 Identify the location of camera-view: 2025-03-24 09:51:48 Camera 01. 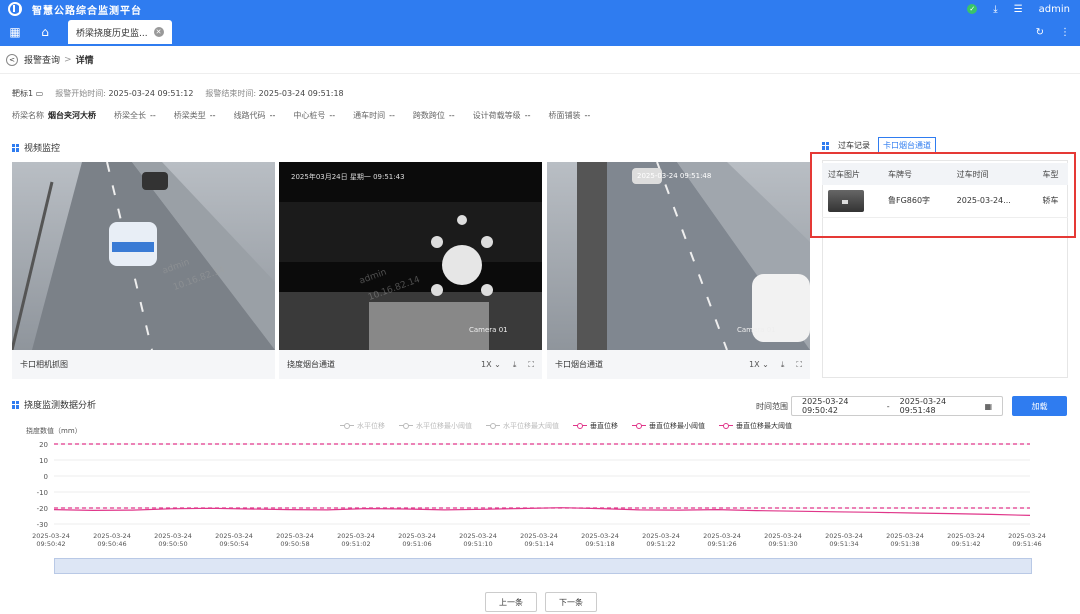
(678, 256).